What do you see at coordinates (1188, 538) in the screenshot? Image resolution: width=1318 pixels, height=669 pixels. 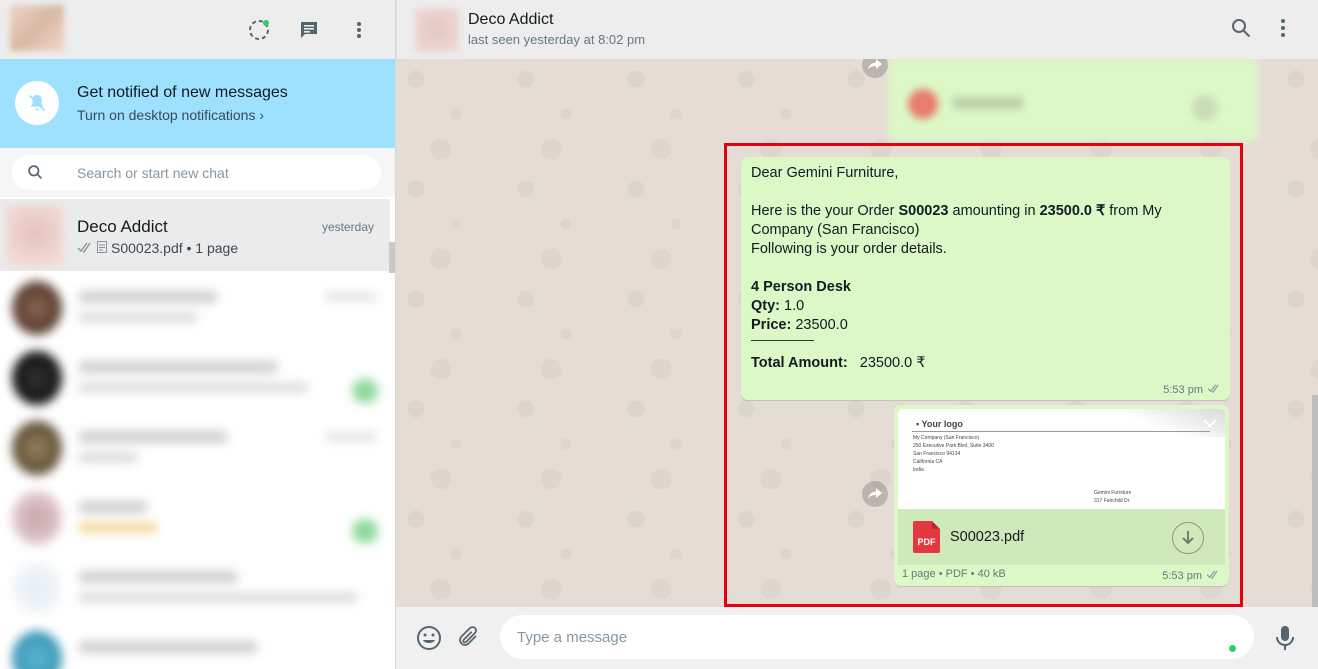 I see `download-icon` at bounding box center [1188, 538].